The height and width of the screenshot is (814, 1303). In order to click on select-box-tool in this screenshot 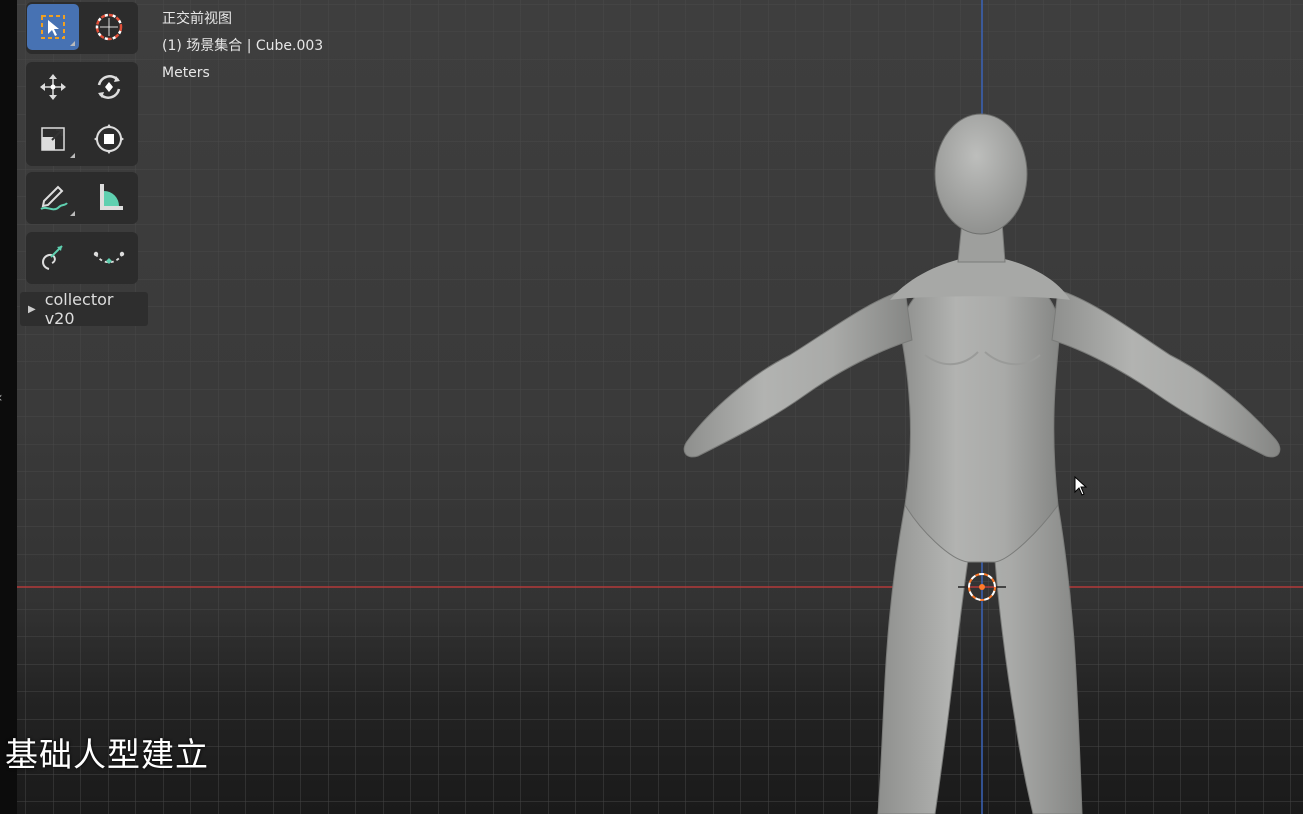, I will do `click(53, 27)`.